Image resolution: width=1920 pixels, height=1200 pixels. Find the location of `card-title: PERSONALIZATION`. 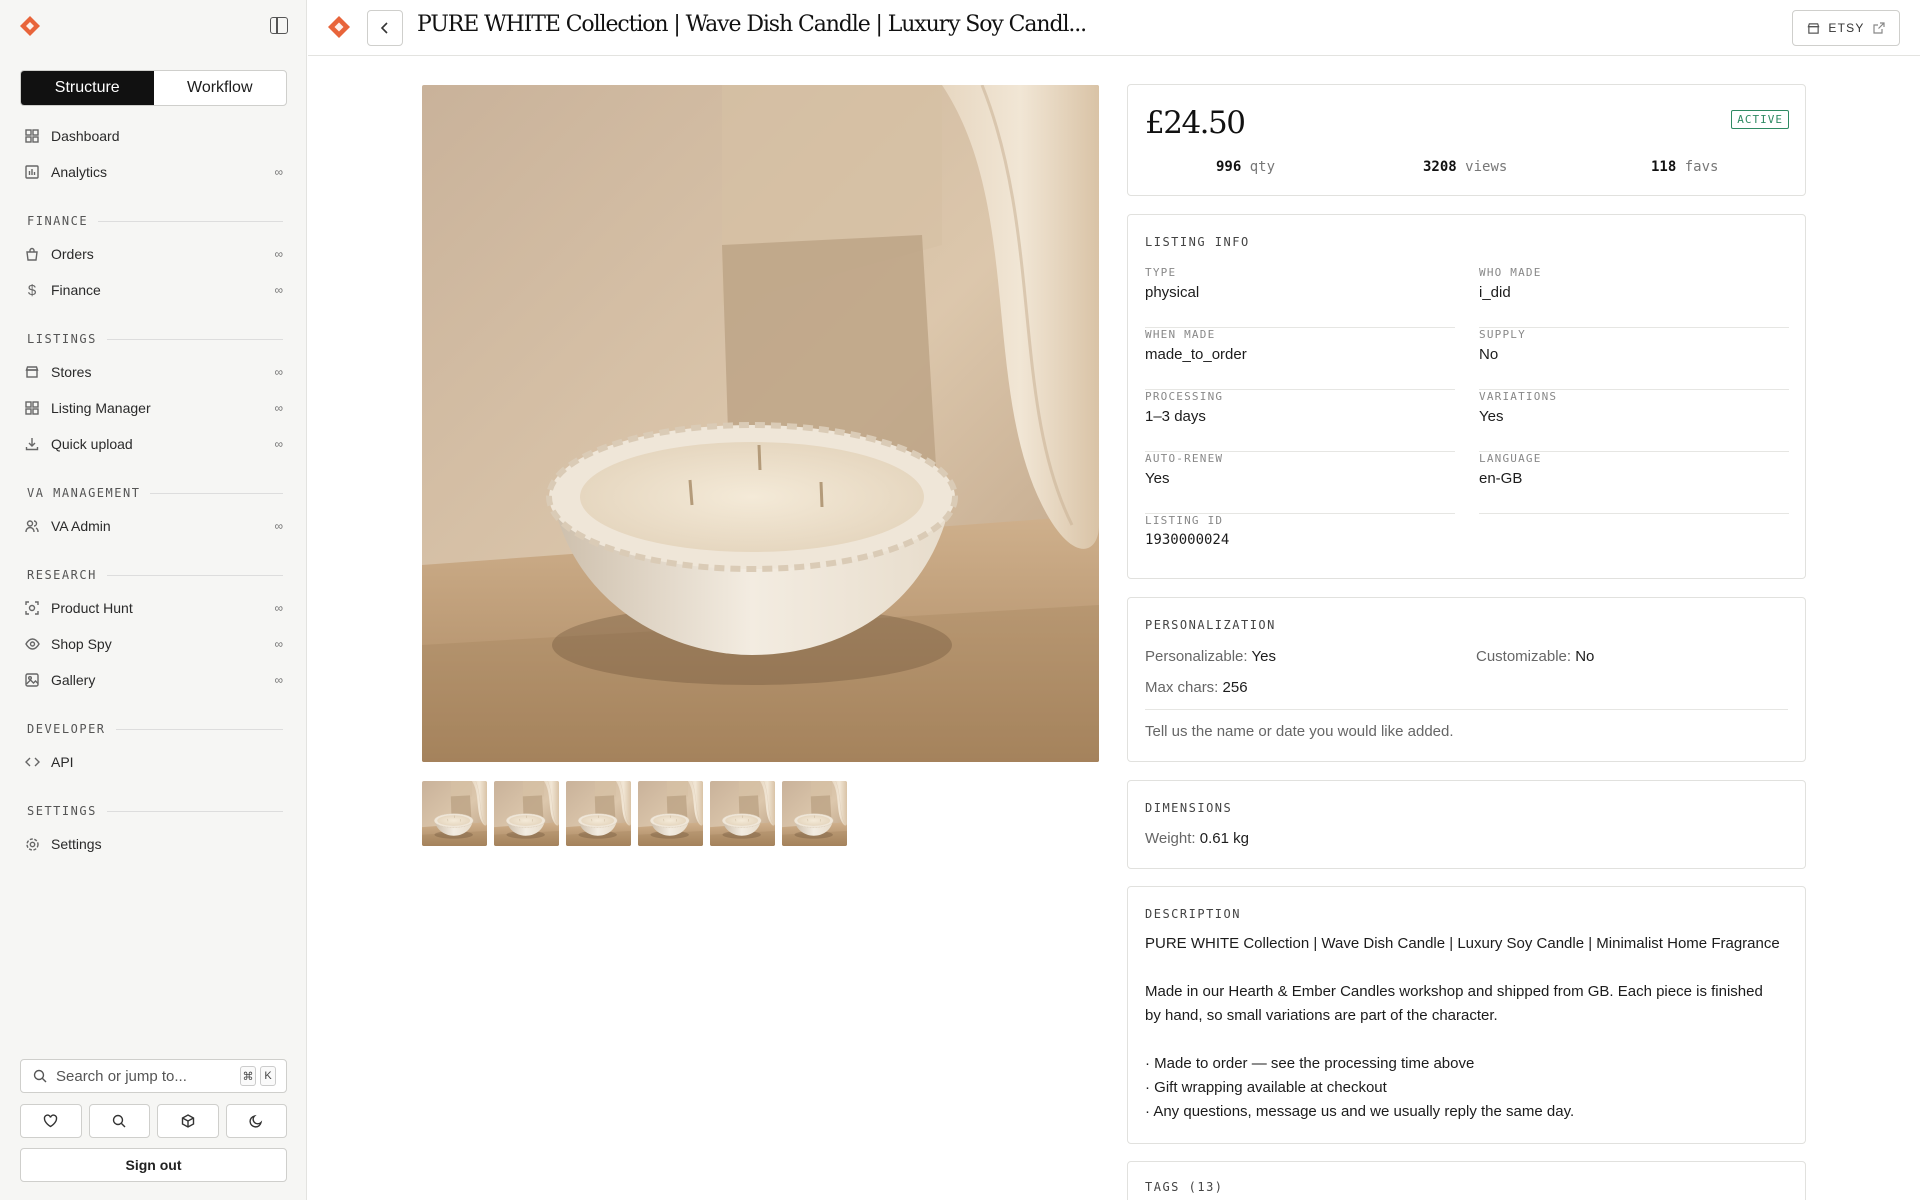

card-title: PERSONALIZATION is located at coordinates (1210, 625).